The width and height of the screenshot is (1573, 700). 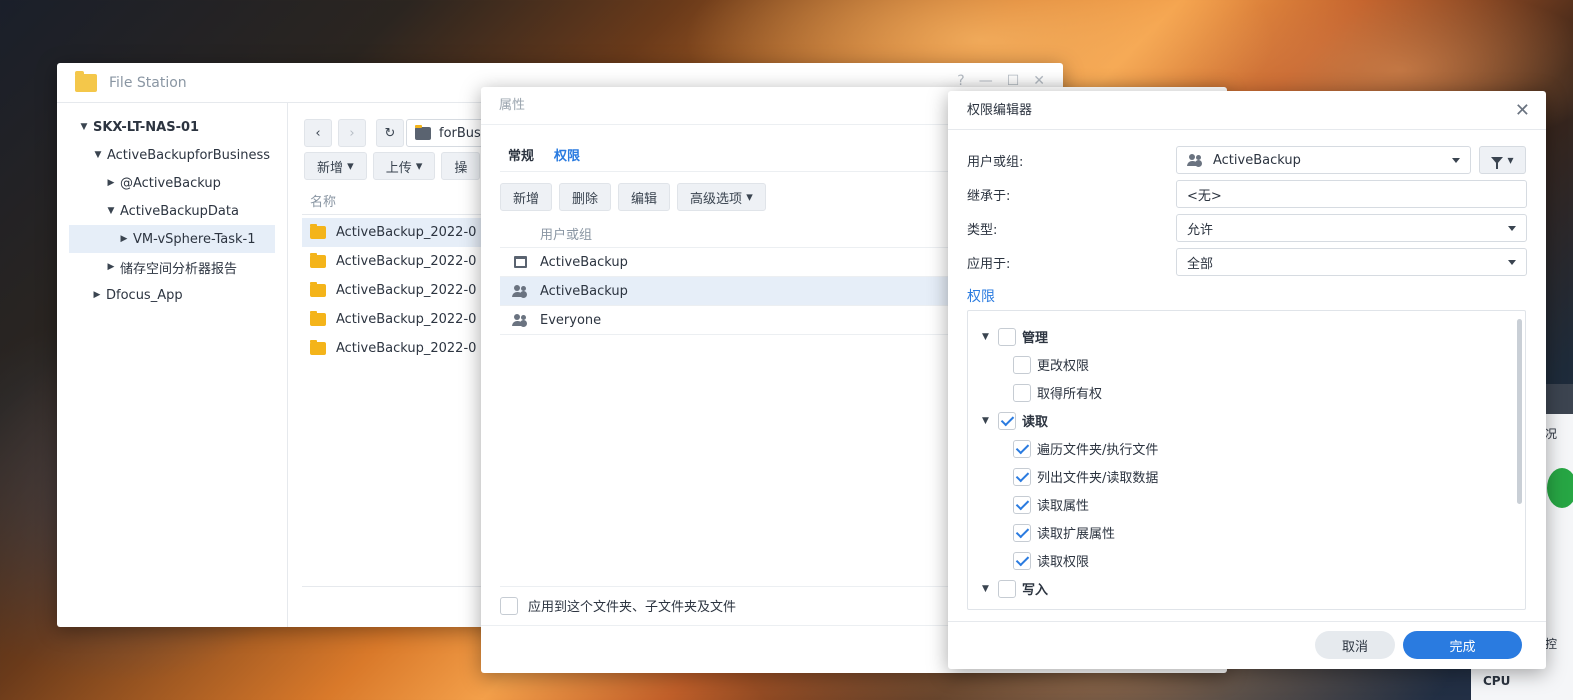 What do you see at coordinates (995, 162) in the screenshot?
I see `user-label: 用户或组:` at bounding box center [995, 162].